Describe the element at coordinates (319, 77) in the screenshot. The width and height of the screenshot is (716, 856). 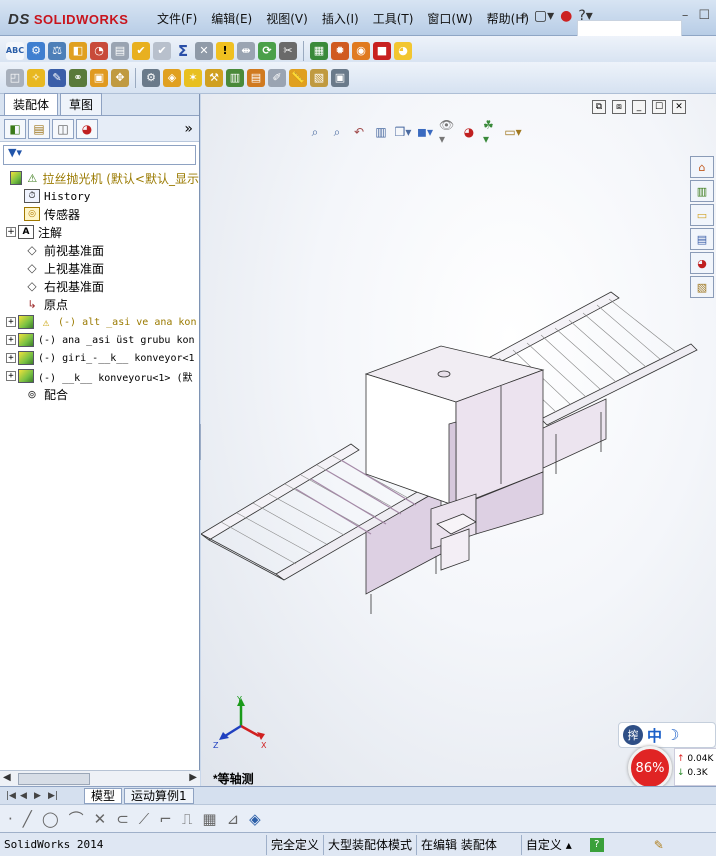
I see `configure-icon: ▧` at that location.